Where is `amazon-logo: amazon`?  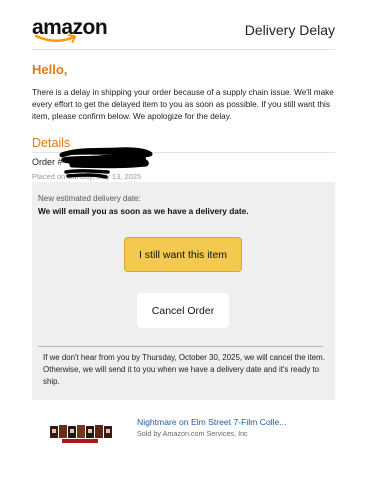 amazon-logo: amazon is located at coordinates (70, 30).